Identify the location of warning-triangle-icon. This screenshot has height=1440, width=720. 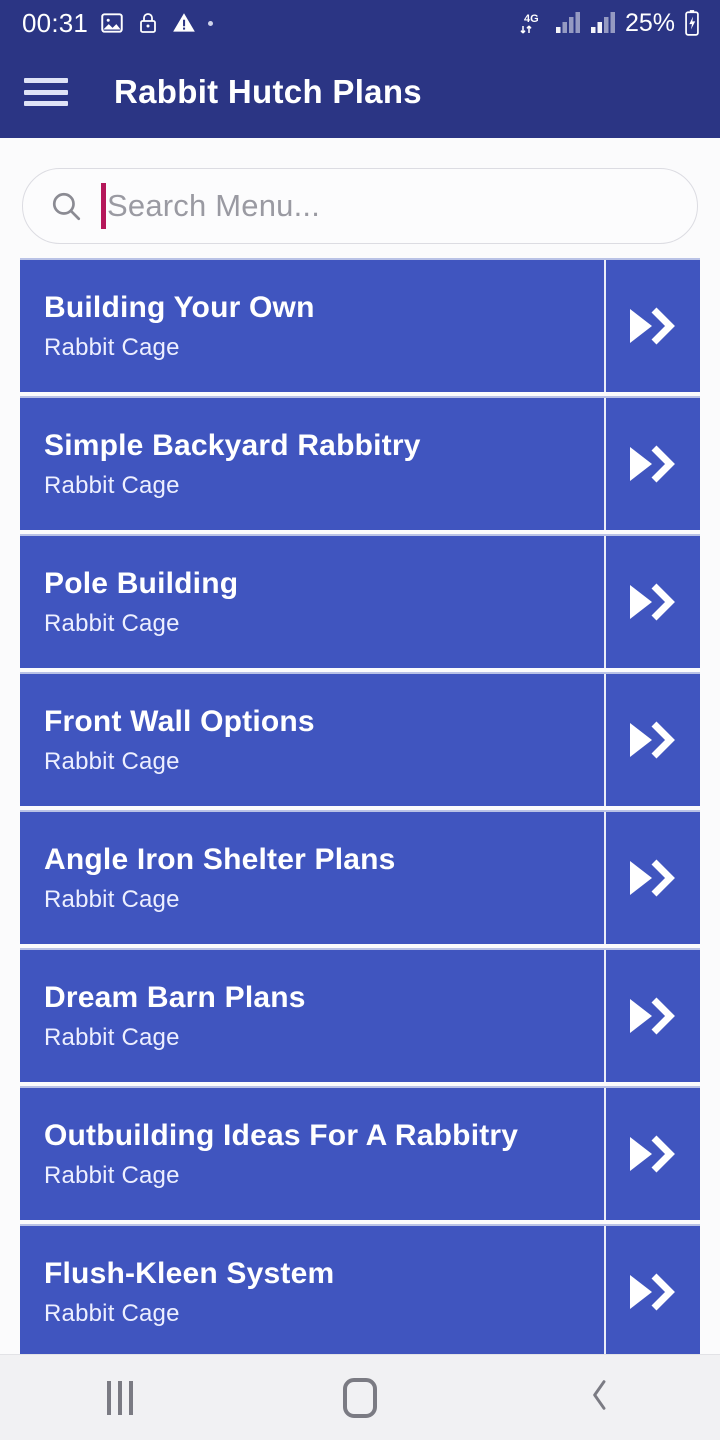
(184, 23).